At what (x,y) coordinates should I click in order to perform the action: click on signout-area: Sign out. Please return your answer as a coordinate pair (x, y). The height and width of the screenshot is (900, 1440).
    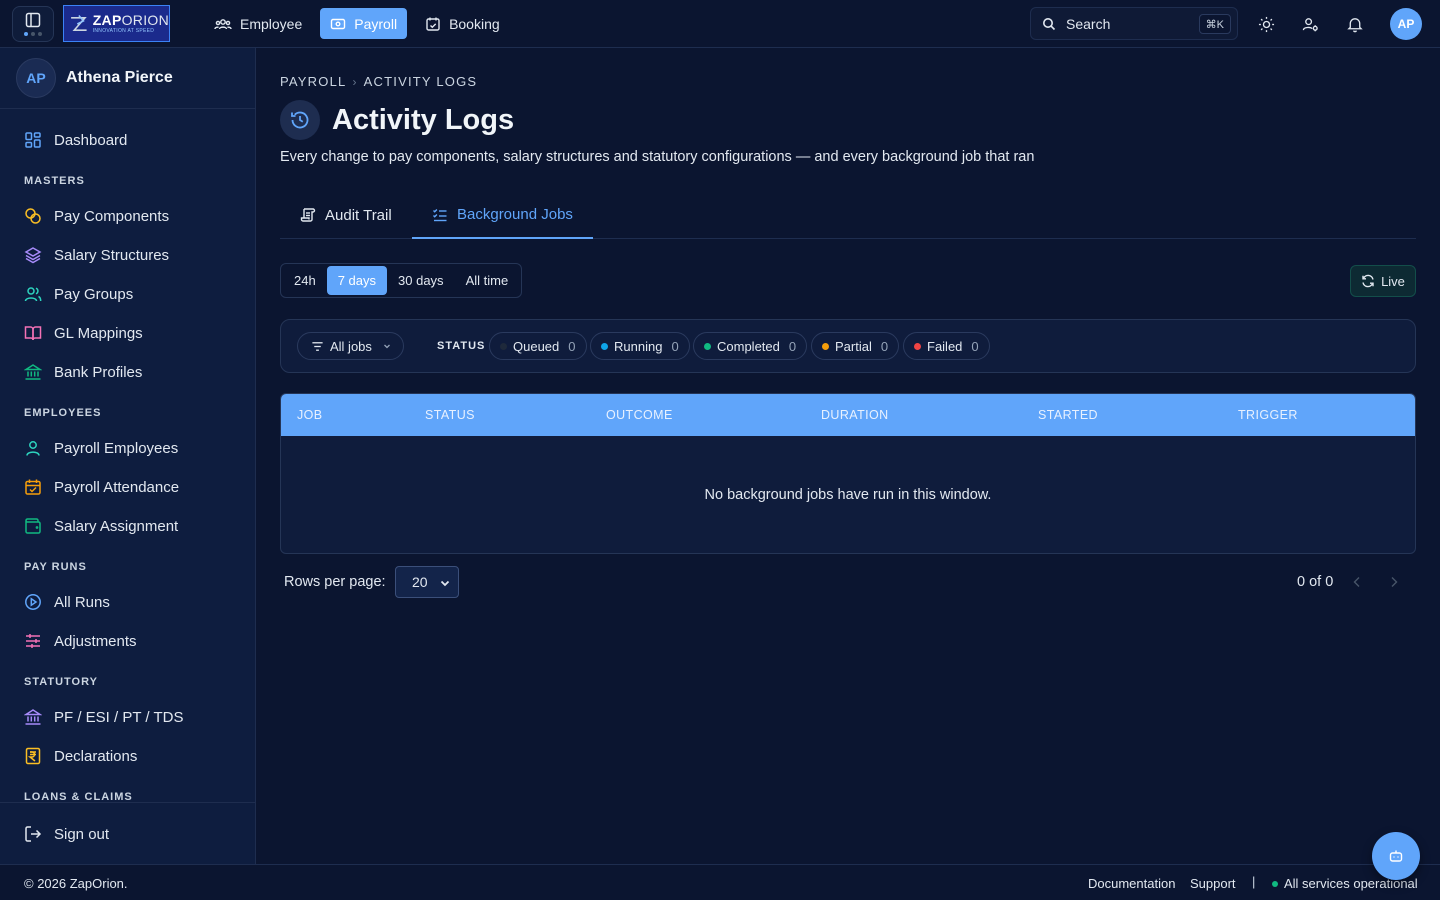
    Looking at the image, I should click on (127, 833).